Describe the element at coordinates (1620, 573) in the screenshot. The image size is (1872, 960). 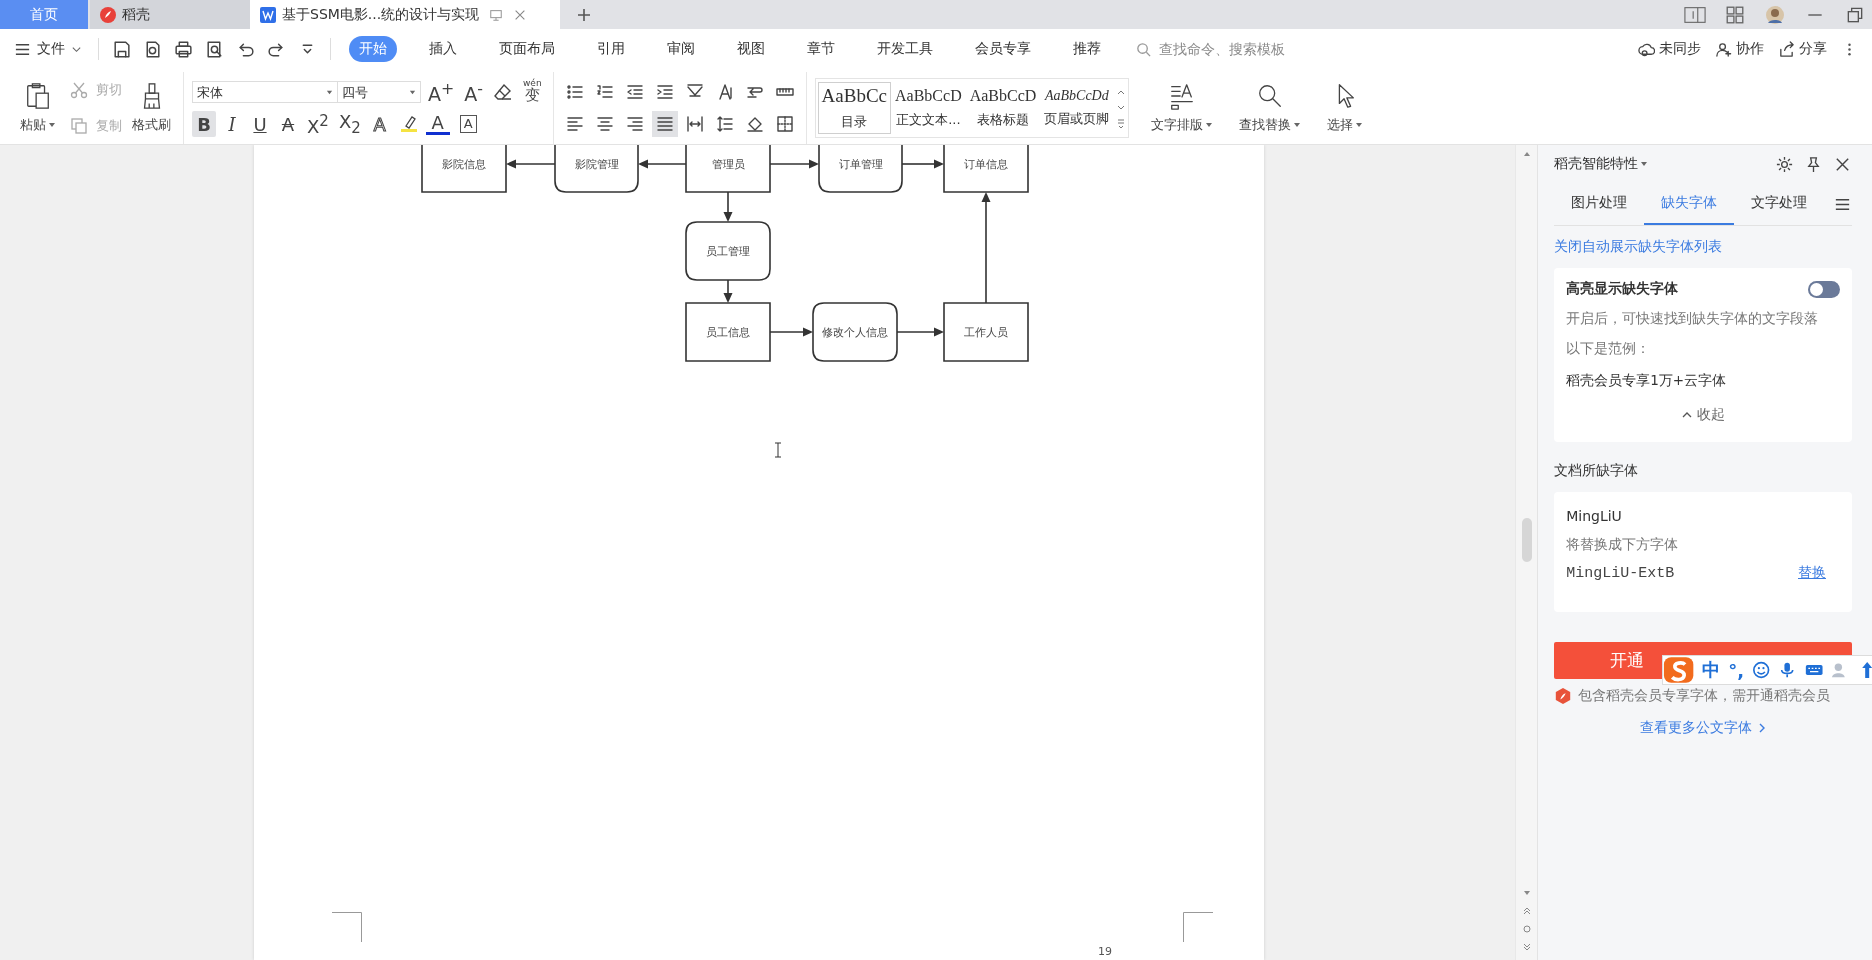
I see `replacement-font: MingLiU-ExtB` at that location.